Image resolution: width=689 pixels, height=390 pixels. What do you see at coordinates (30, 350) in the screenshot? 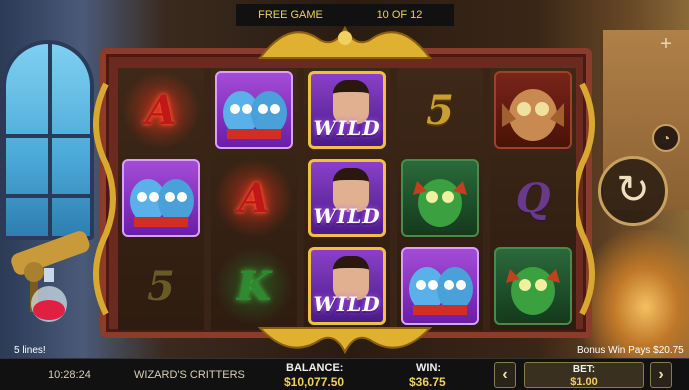
I see `lines-message: 5 lines!` at bounding box center [30, 350].